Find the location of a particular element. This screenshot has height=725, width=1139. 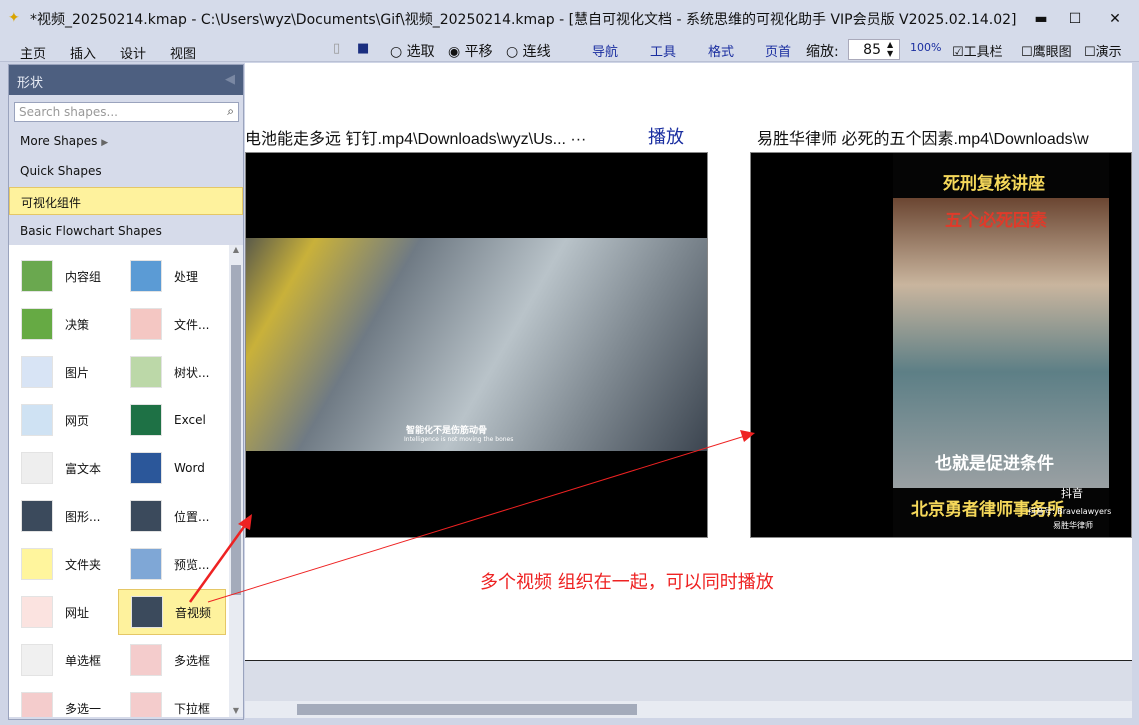

panel-scrollbar: ▲ ▼ is located at coordinates (236, 481).